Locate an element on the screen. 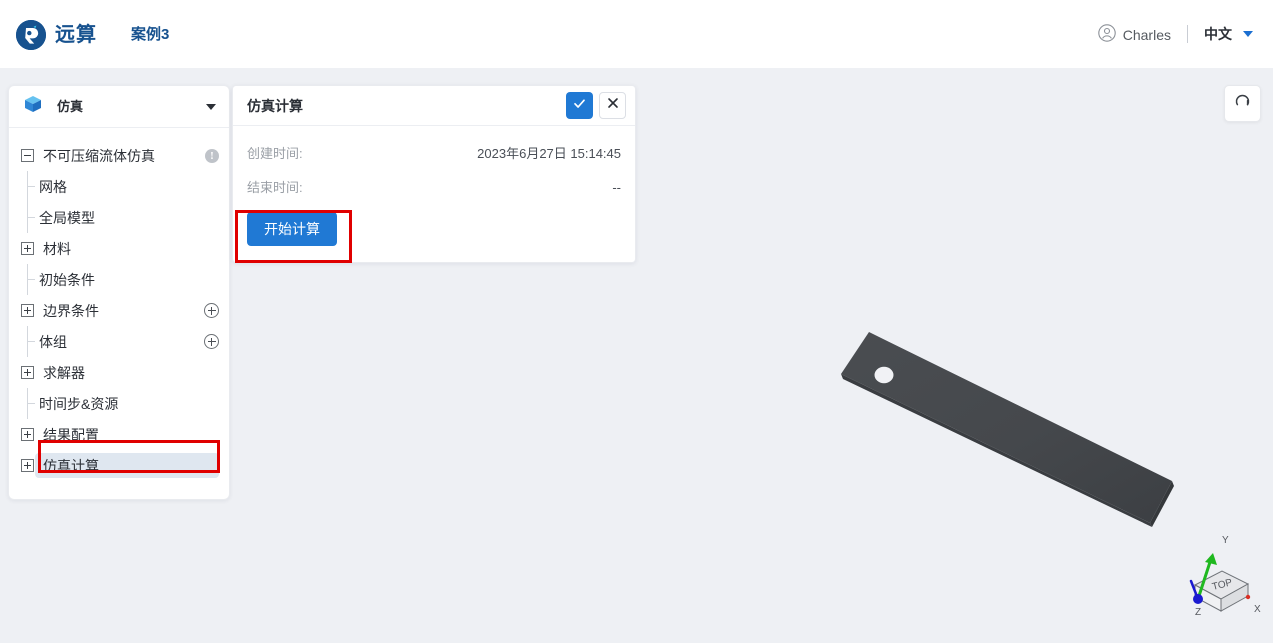 Image resolution: width=1273 pixels, height=643 pixels. tree-item-label: 网格 is located at coordinates (53, 186).